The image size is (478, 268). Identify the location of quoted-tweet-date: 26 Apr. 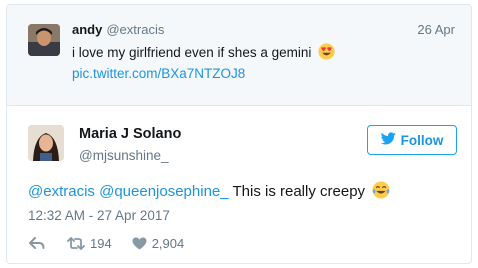
(436, 29).